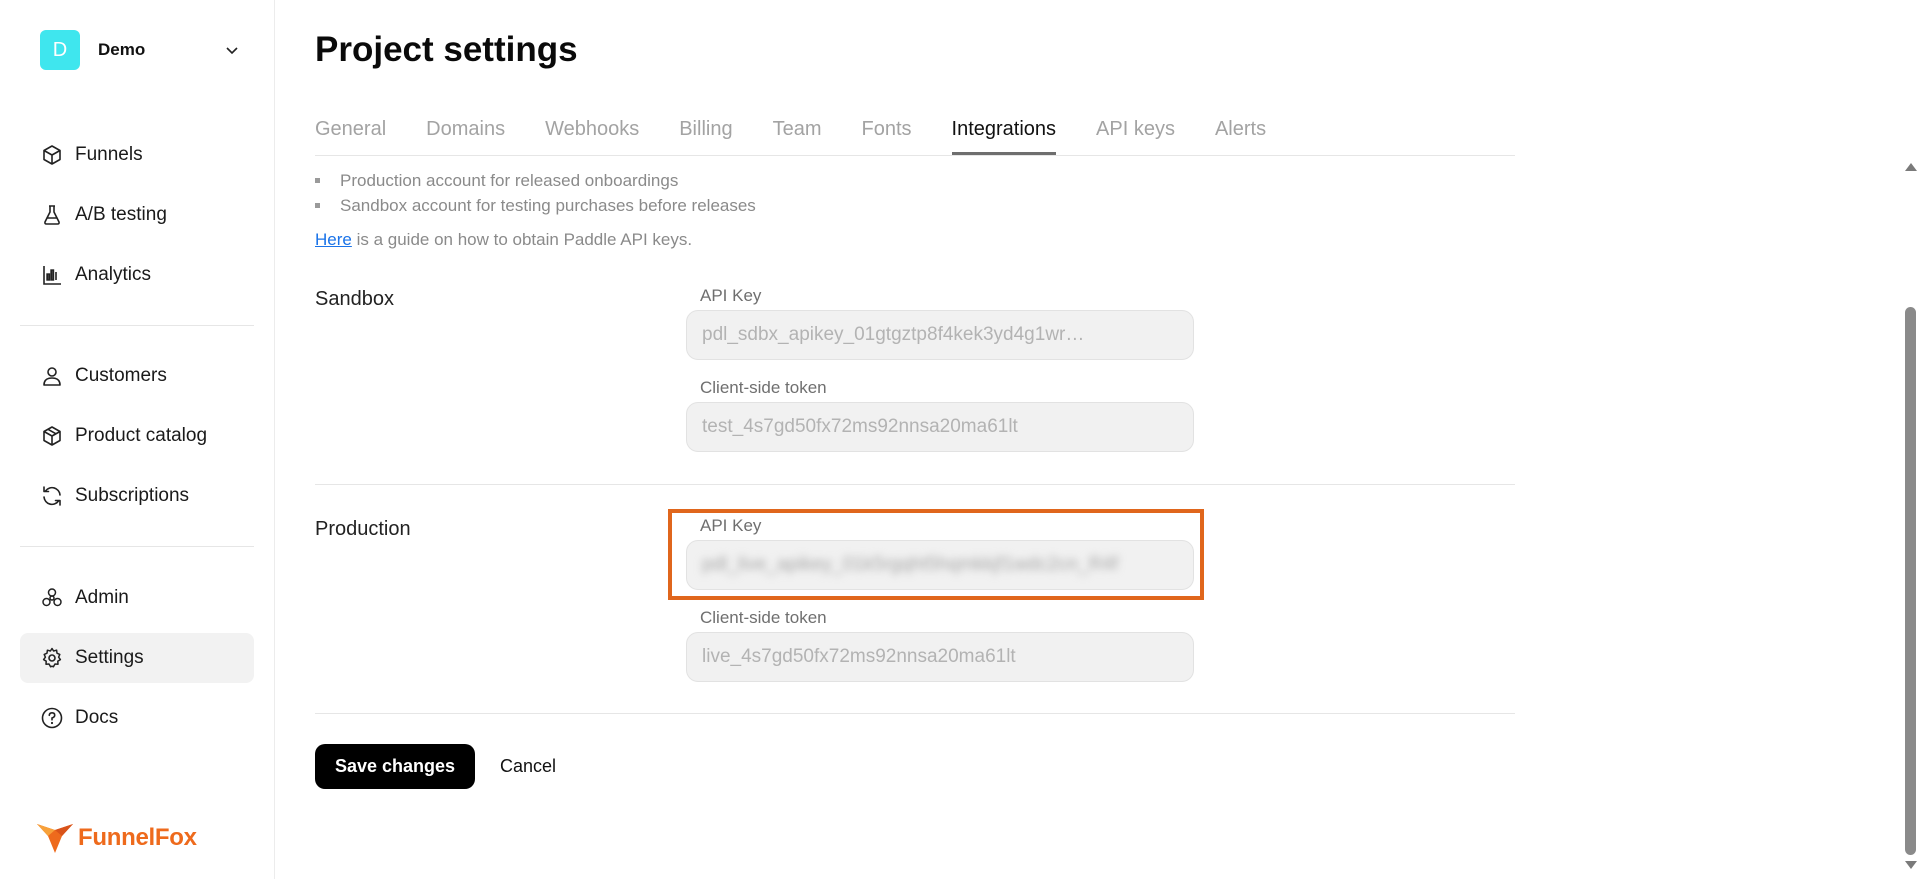  Describe the element at coordinates (1004, 133) in the screenshot. I see `tab-integrations: Integrations` at that location.